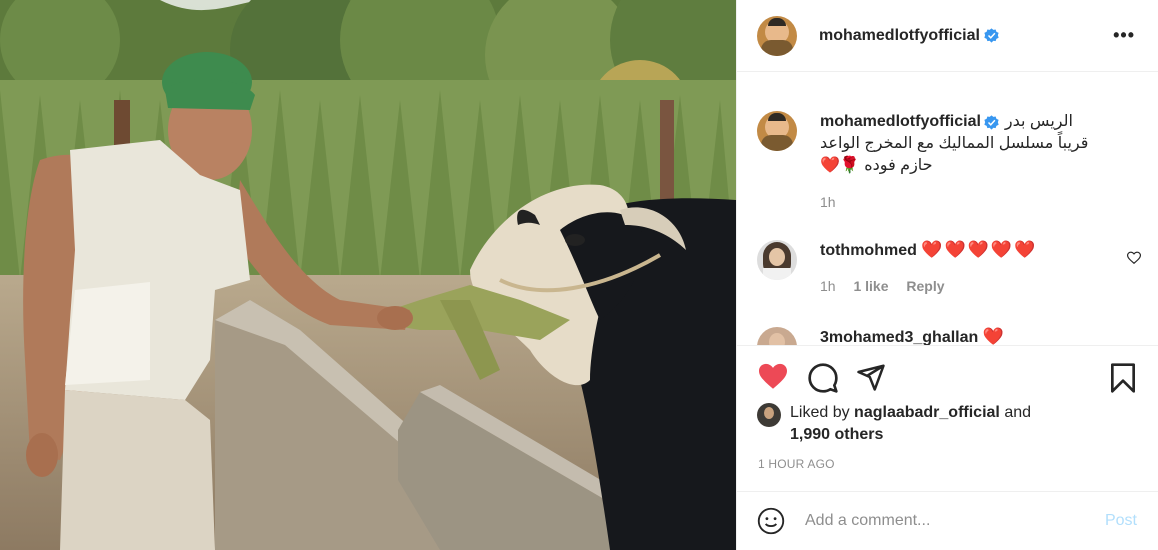 This screenshot has height=550, width=1158. Describe the element at coordinates (777, 131) in the screenshot. I see `caption-author-avatar` at that location.